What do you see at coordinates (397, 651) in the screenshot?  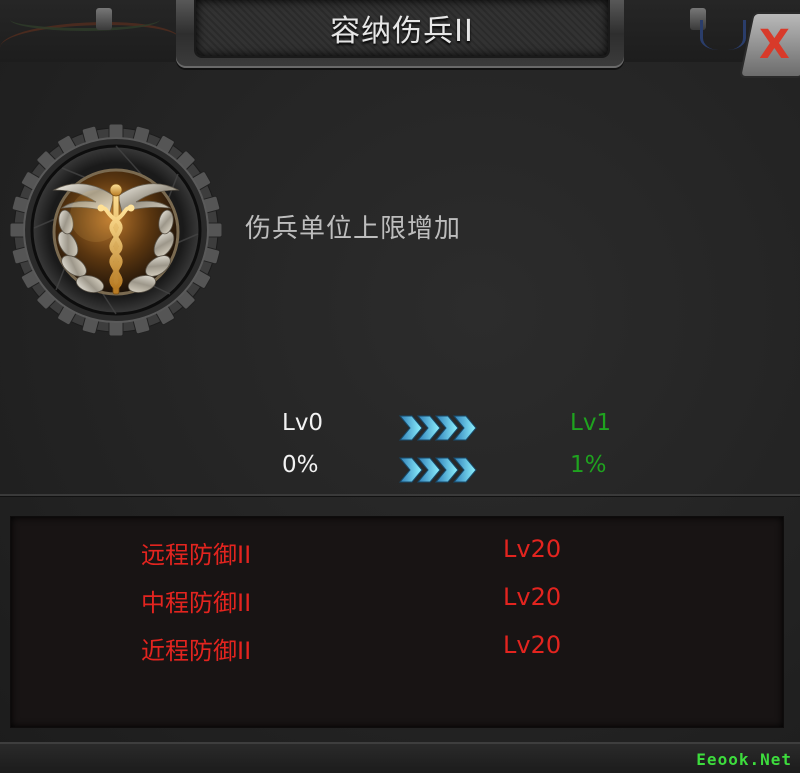 I see `requirement-row: 近程防御II Lv20` at bounding box center [397, 651].